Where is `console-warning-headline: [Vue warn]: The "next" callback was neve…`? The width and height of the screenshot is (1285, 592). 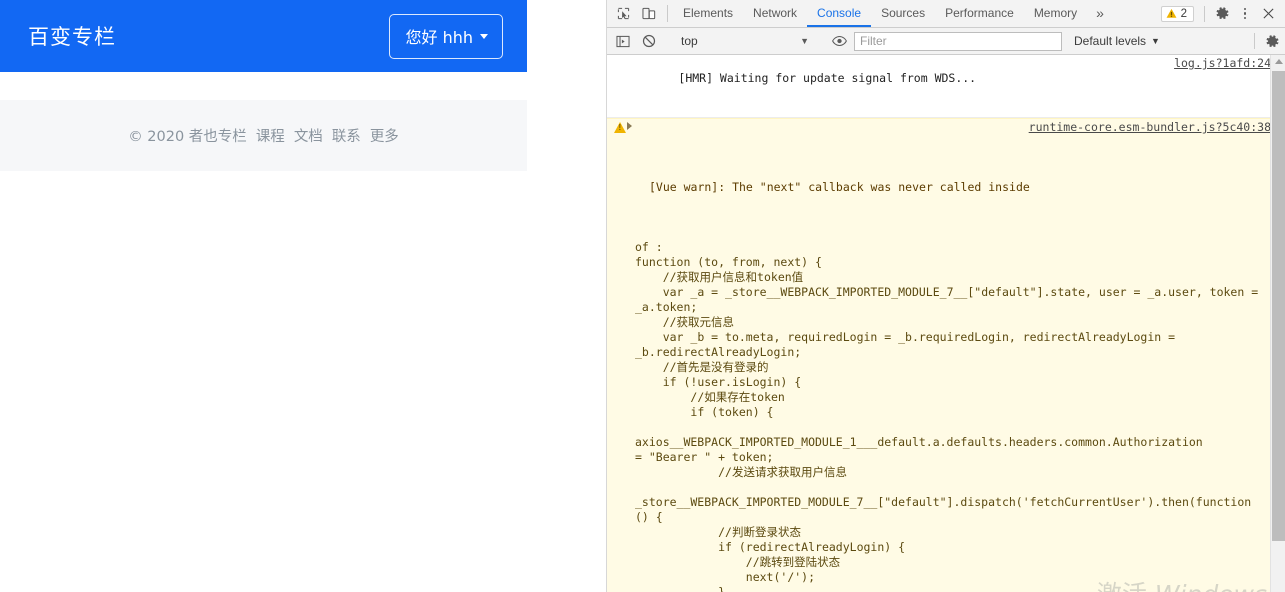 console-warning-headline: [Vue warn]: The "next" callback was neve… is located at coordinates (839, 187).